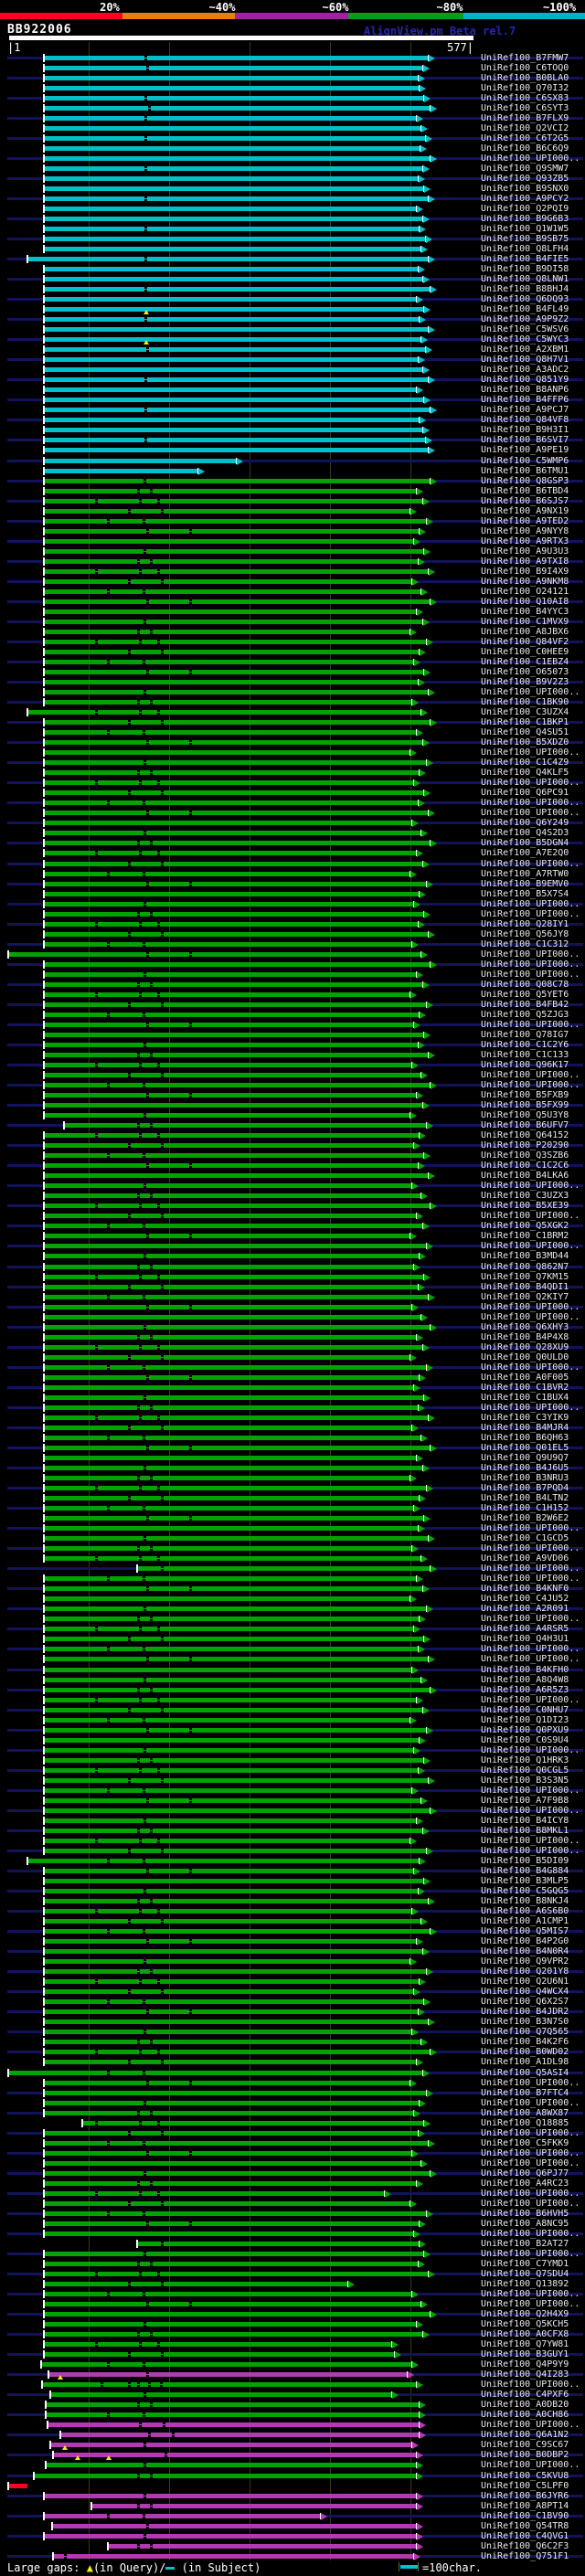 This screenshot has width=585, height=2576. What do you see at coordinates (525, 440) in the screenshot?
I see `hit-id: UniRef100_B6SVI7` at bounding box center [525, 440].